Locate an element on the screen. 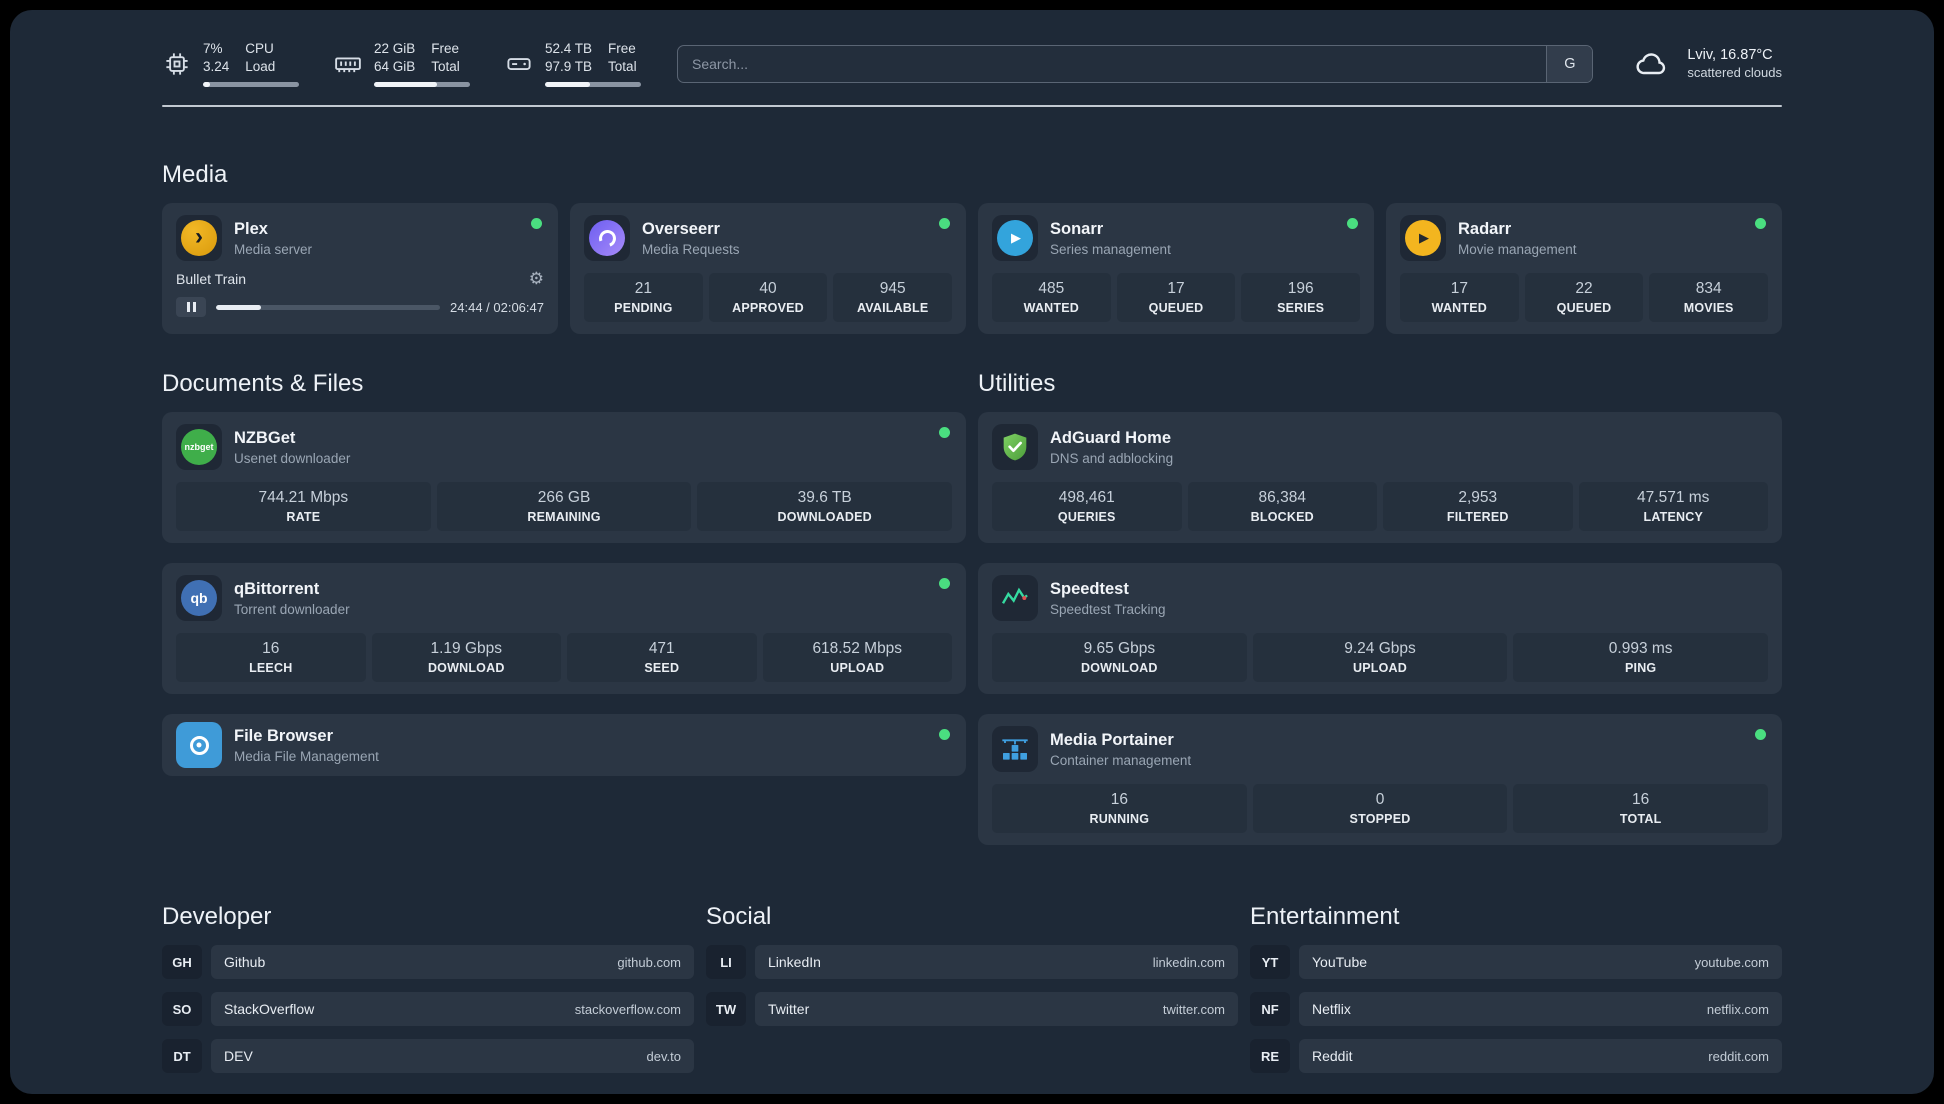 The height and width of the screenshot is (1104, 1944). filebrowser-ring-icon is located at coordinates (199, 745).